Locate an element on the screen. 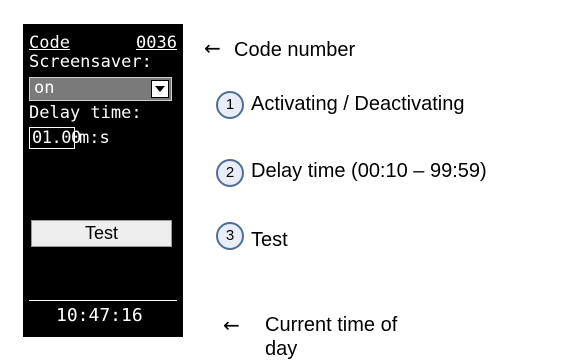 This screenshot has height=361, width=580. delay-time-input: 01.00 is located at coordinates (55, 138).